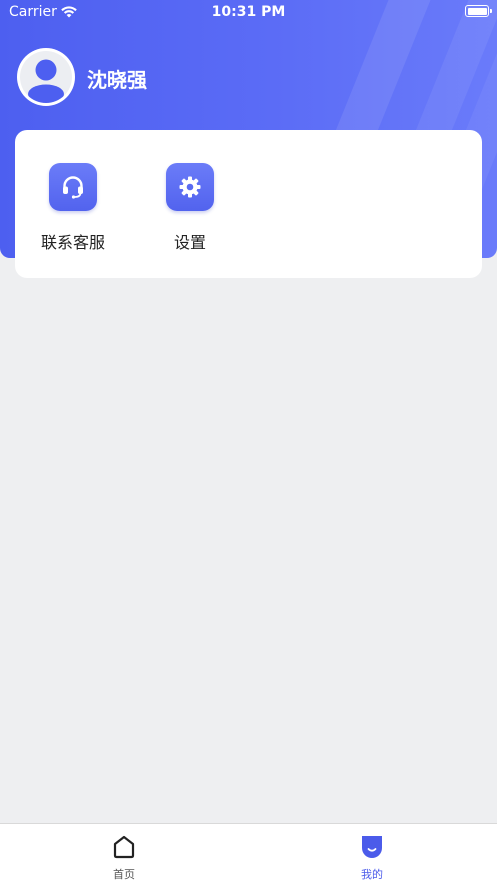 This screenshot has height=883, width=497. What do you see at coordinates (124, 874) in the screenshot?
I see `tab-home-label: 首页` at bounding box center [124, 874].